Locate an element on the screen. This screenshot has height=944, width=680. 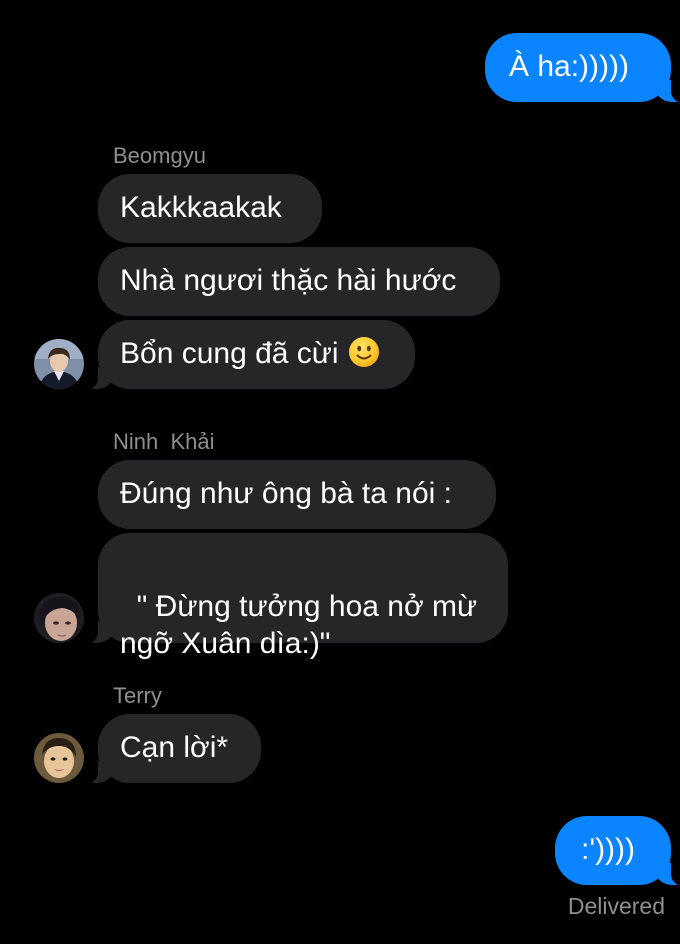
message-text: Nhà ngươi thặc hài hước is located at coordinates (288, 280).